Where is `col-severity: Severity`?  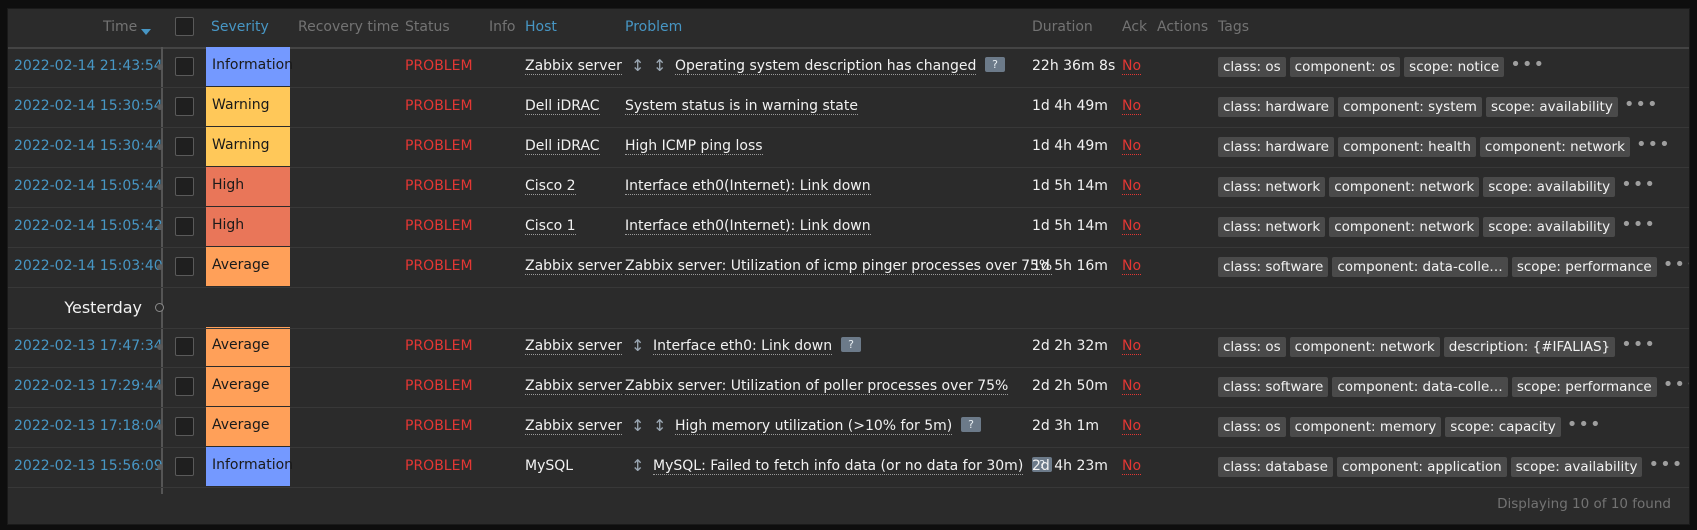 col-severity: Severity is located at coordinates (240, 27).